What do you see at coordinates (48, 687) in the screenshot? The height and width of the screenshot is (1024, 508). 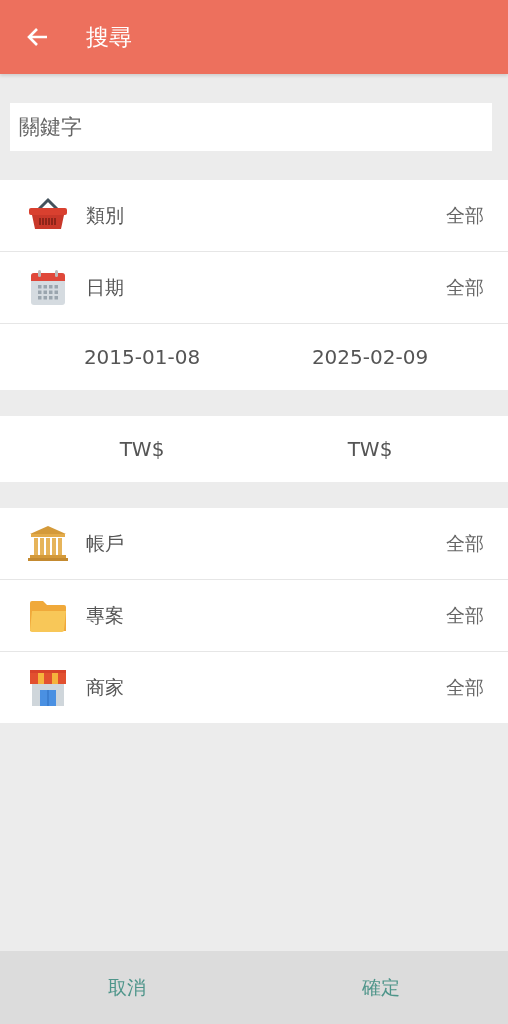 I see `store-icon` at bounding box center [48, 687].